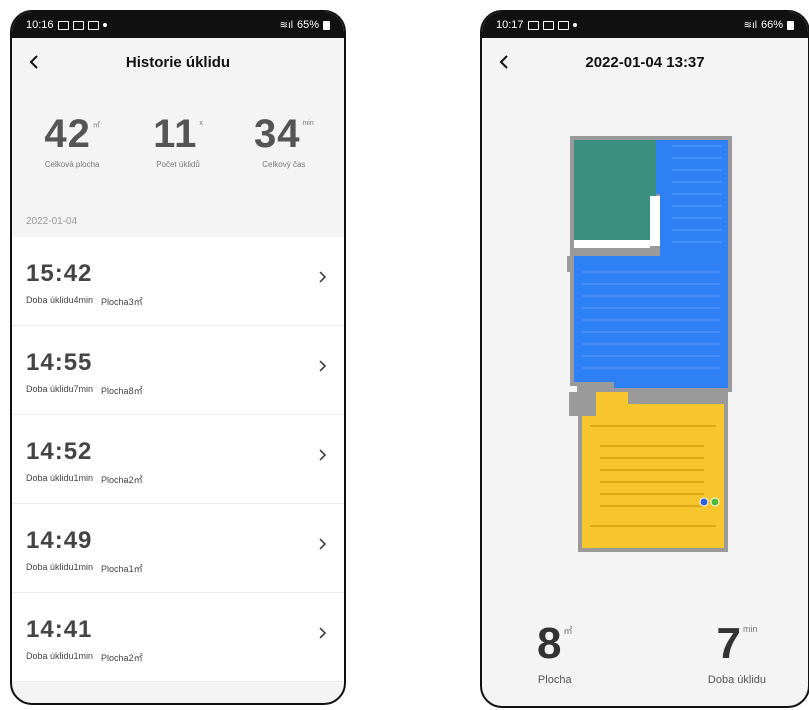 The width and height of the screenshot is (809, 710). Describe the element at coordinates (72, 164) in the screenshot. I see `stat-label: Celková plocha` at that location.